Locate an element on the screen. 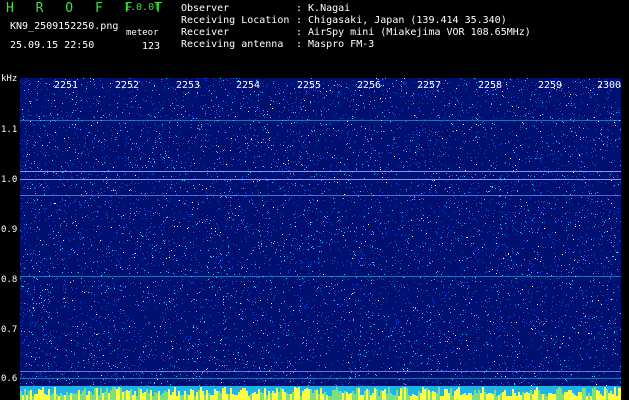  x-tick-2259: 2259 is located at coordinates (550, 85).